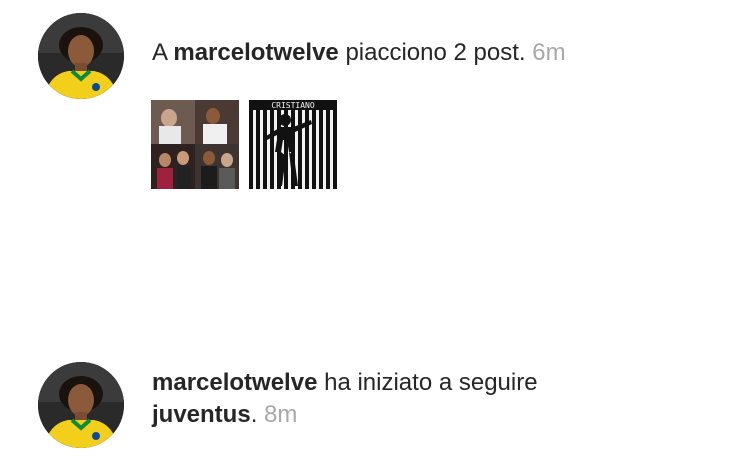  Describe the element at coordinates (293, 105) in the screenshot. I see `poster-text: CRISTIANO` at that location.